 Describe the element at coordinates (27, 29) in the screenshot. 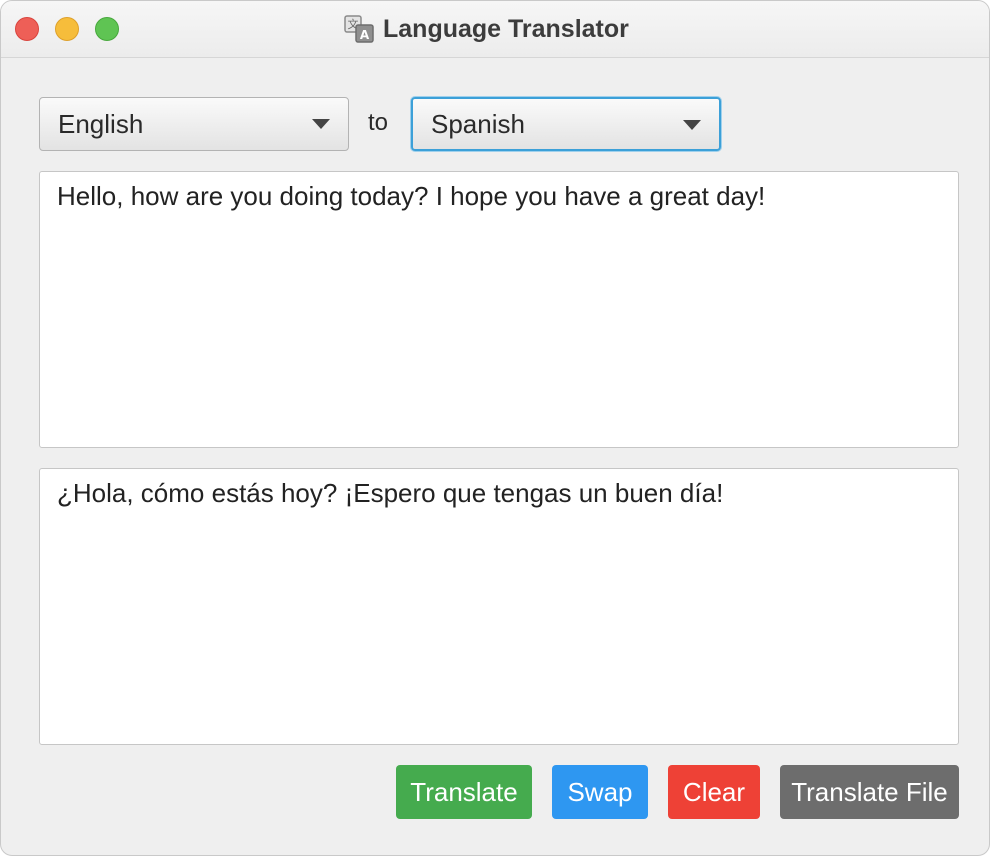

I see `close-window-button` at that location.